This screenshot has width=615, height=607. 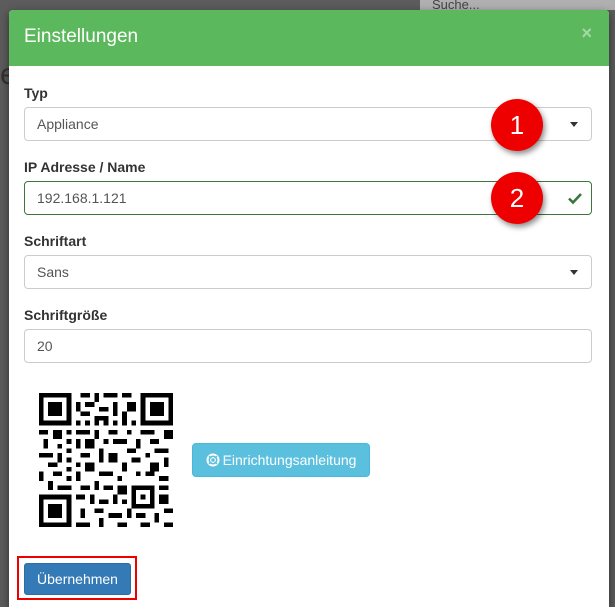 I want to click on annotation-badge-2: 2, so click(x=517, y=198).